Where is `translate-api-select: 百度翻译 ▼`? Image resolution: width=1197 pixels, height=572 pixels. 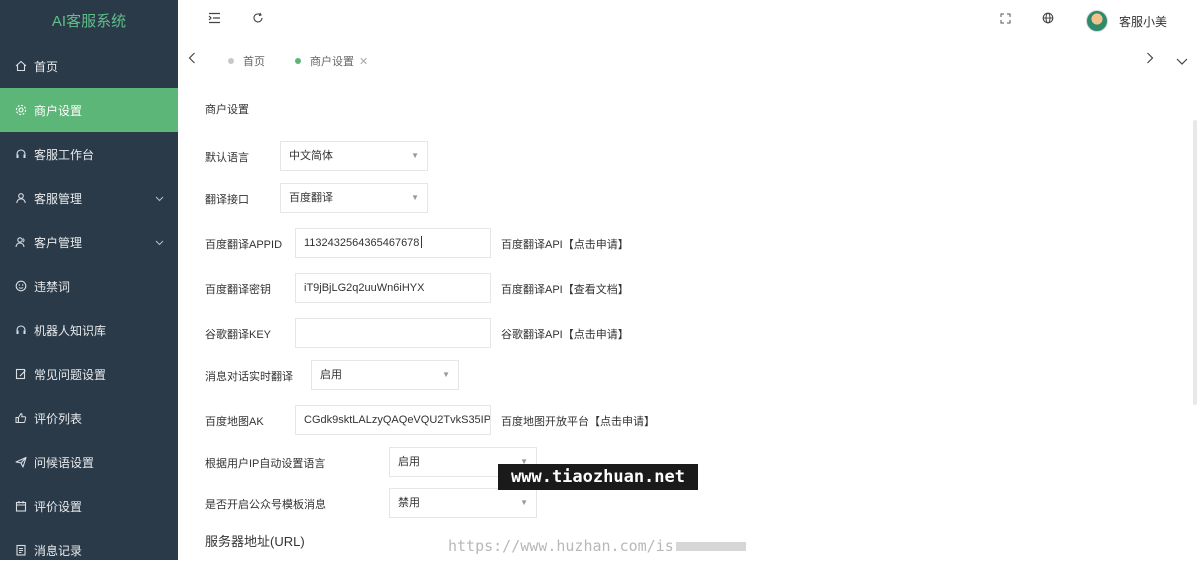
translate-api-select: 百度翻译 ▼ is located at coordinates (354, 198).